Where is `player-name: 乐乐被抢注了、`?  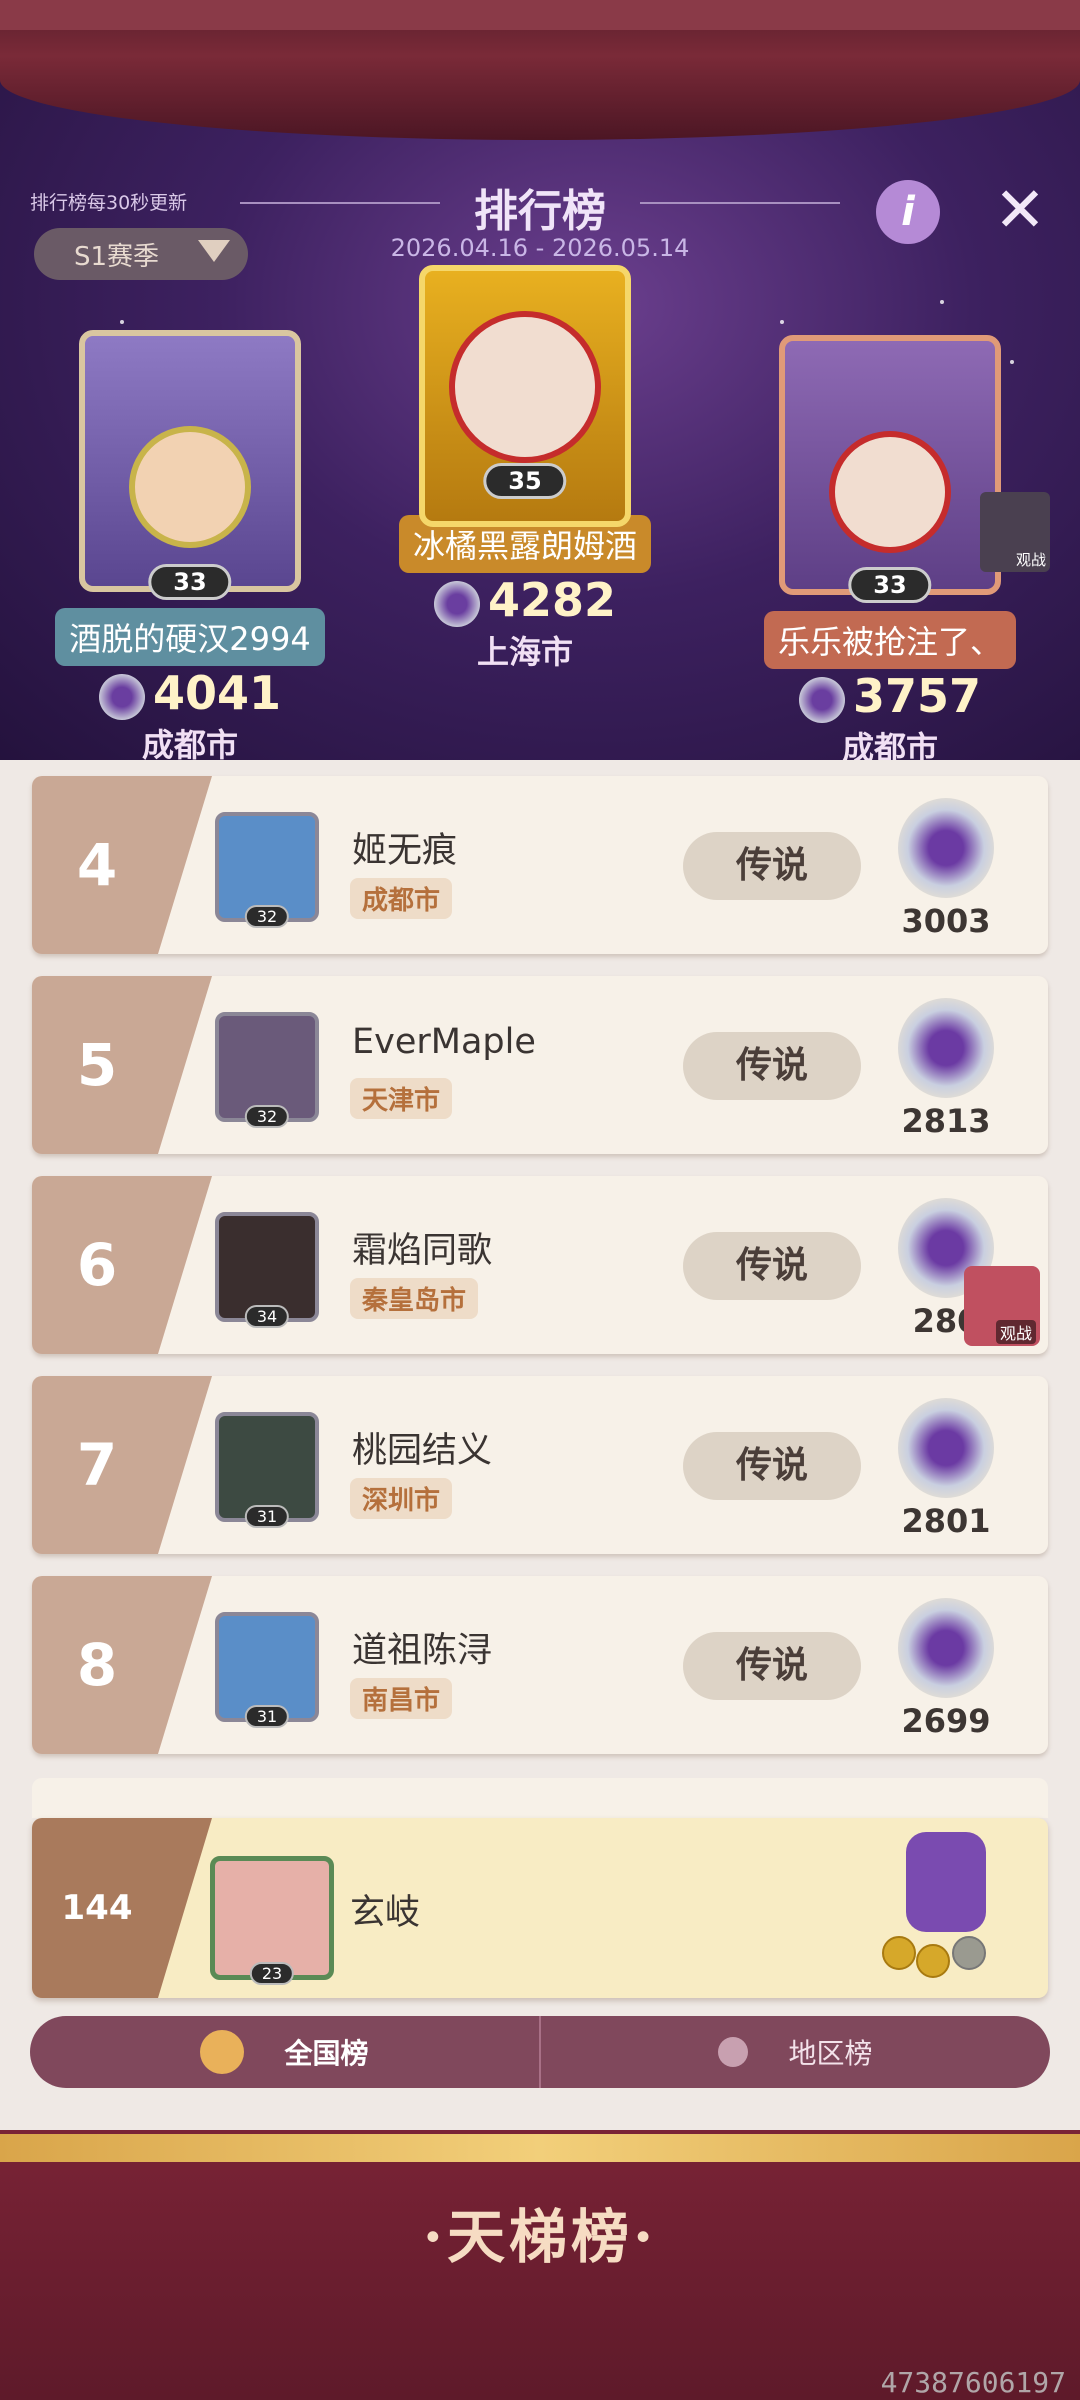 player-name: 乐乐被抢注了、 is located at coordinates (889, 640).